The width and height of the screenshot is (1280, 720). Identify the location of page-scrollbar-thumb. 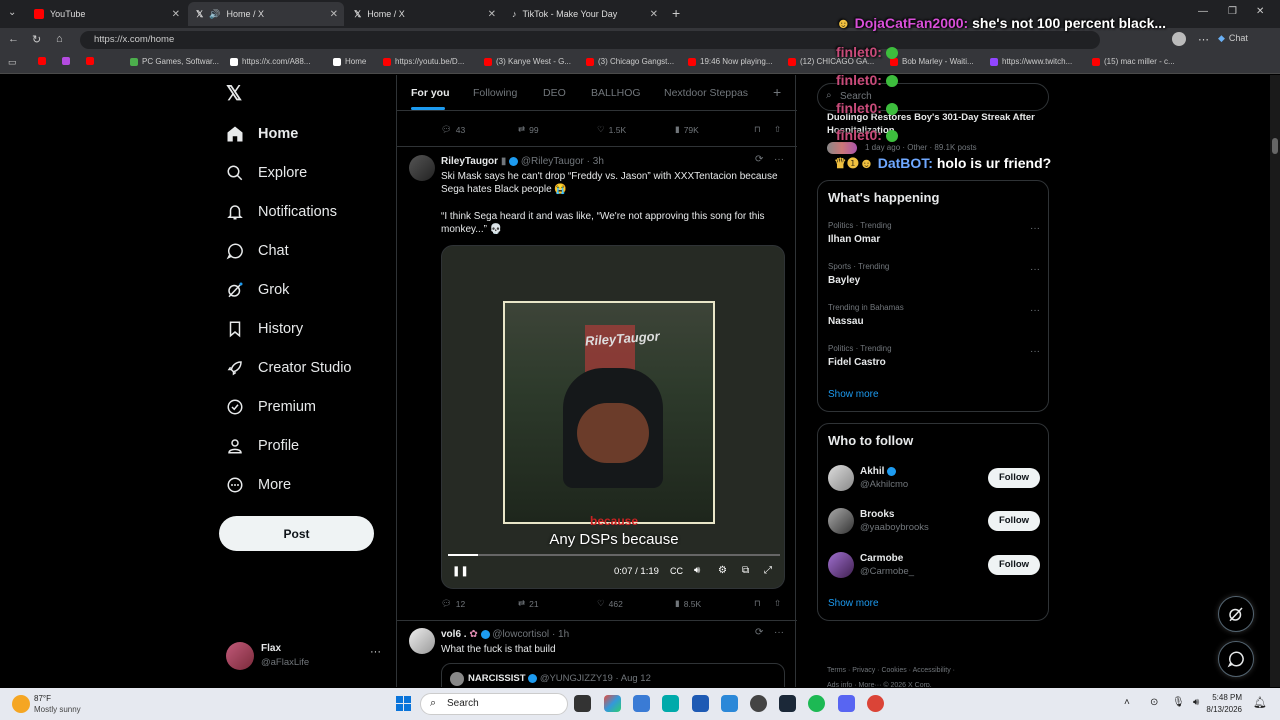
(1275, 146).